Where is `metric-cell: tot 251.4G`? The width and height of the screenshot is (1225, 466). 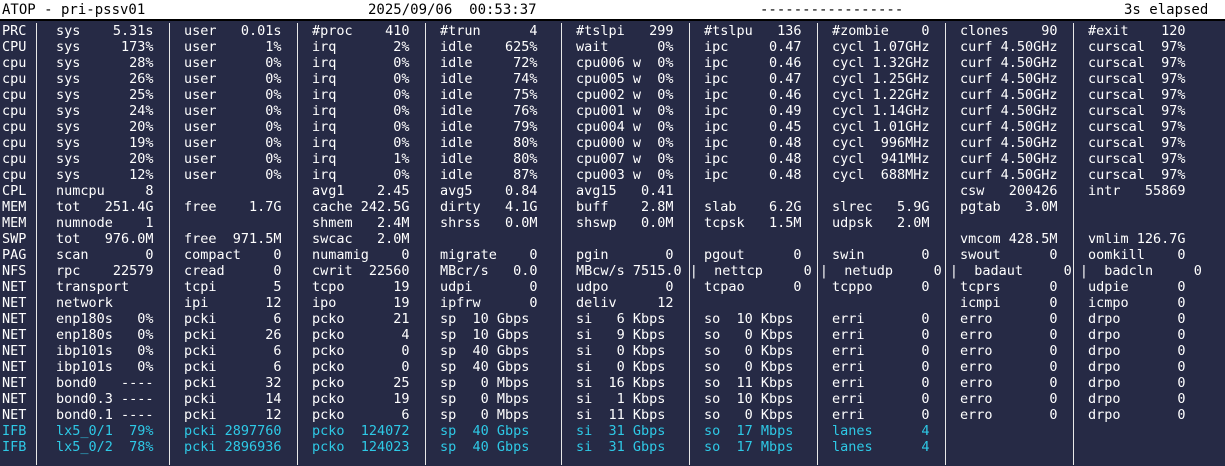 metric-cell: tot 251.4G is located at coordinates (105, 207).